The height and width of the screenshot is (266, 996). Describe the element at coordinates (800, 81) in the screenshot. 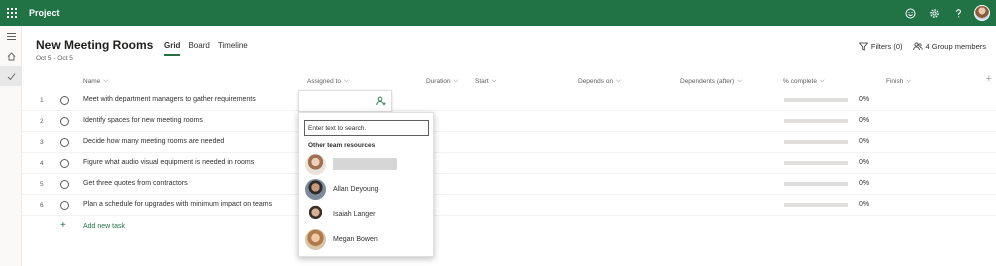

I see `col-complete-label: % complete` at that location.